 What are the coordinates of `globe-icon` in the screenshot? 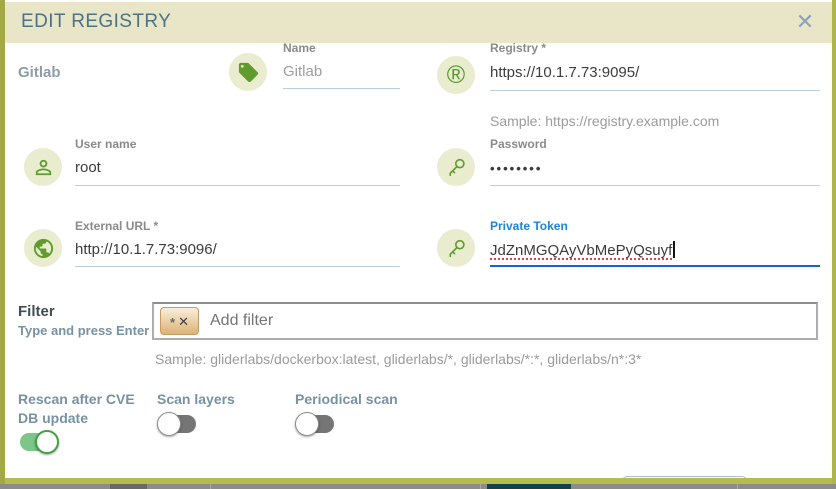 It's located at (43, 248).